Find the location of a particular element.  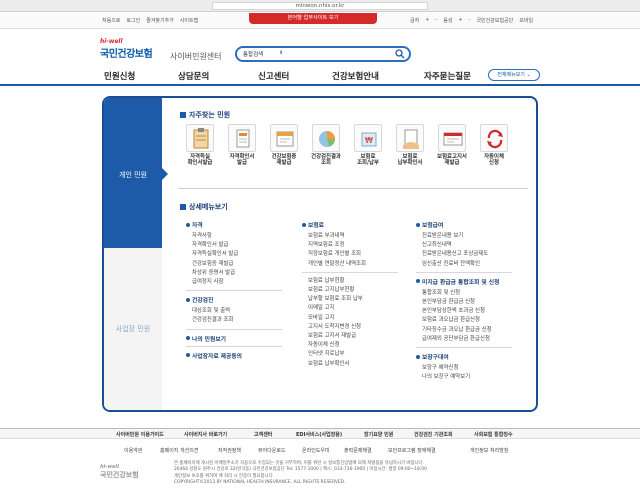

menu-link: 본인부담상한액 초과금 신청 is located at coordinates (464, 311).